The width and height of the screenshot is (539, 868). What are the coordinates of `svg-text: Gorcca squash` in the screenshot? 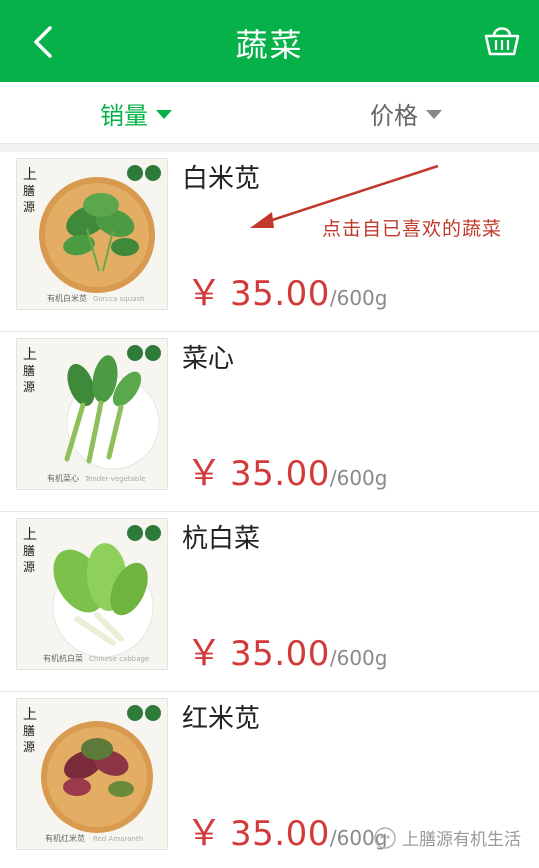 It's located at (119, 299).